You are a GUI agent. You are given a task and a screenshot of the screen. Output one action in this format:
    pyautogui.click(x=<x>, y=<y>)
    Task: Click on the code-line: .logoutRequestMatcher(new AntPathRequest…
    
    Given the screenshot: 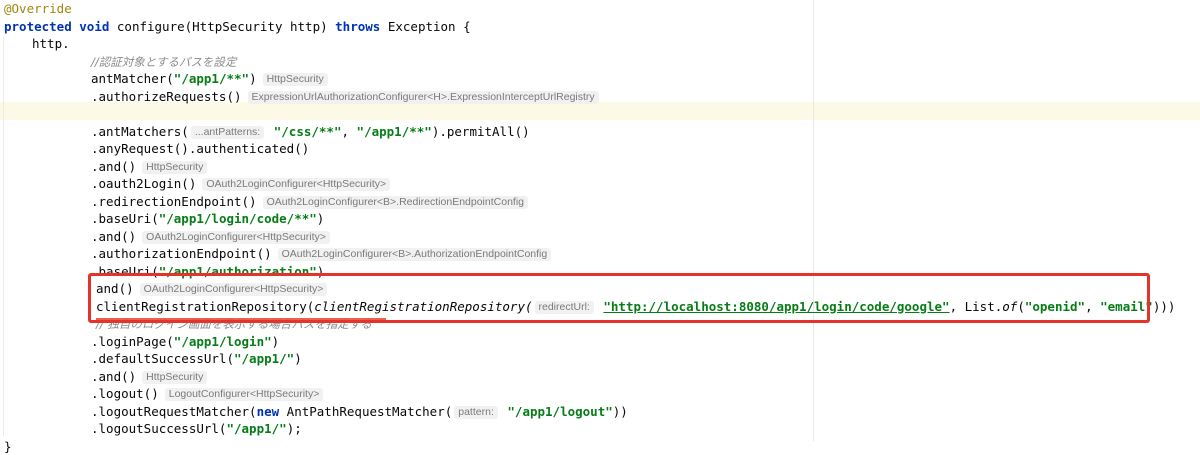 What is the action you would take?
    pyautogui.click(x=359, y=412)
    